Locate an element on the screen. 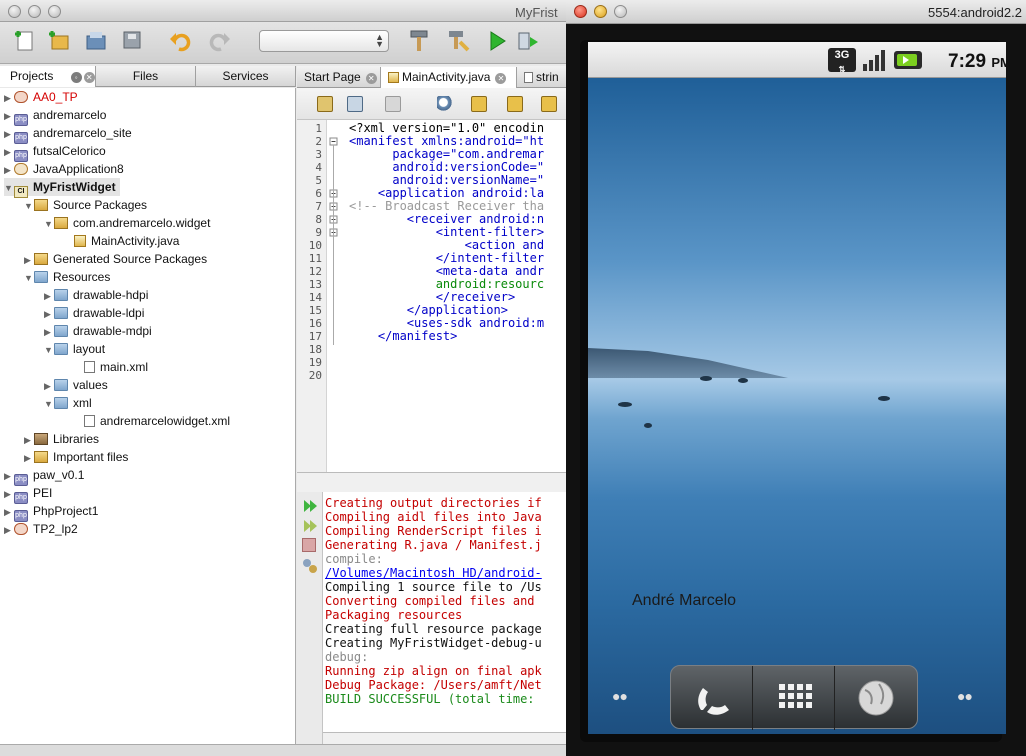 This screenshot has height=756, width=1026. tree-node: ▶ drawable-mdpi is located at coordinates (98, 331).